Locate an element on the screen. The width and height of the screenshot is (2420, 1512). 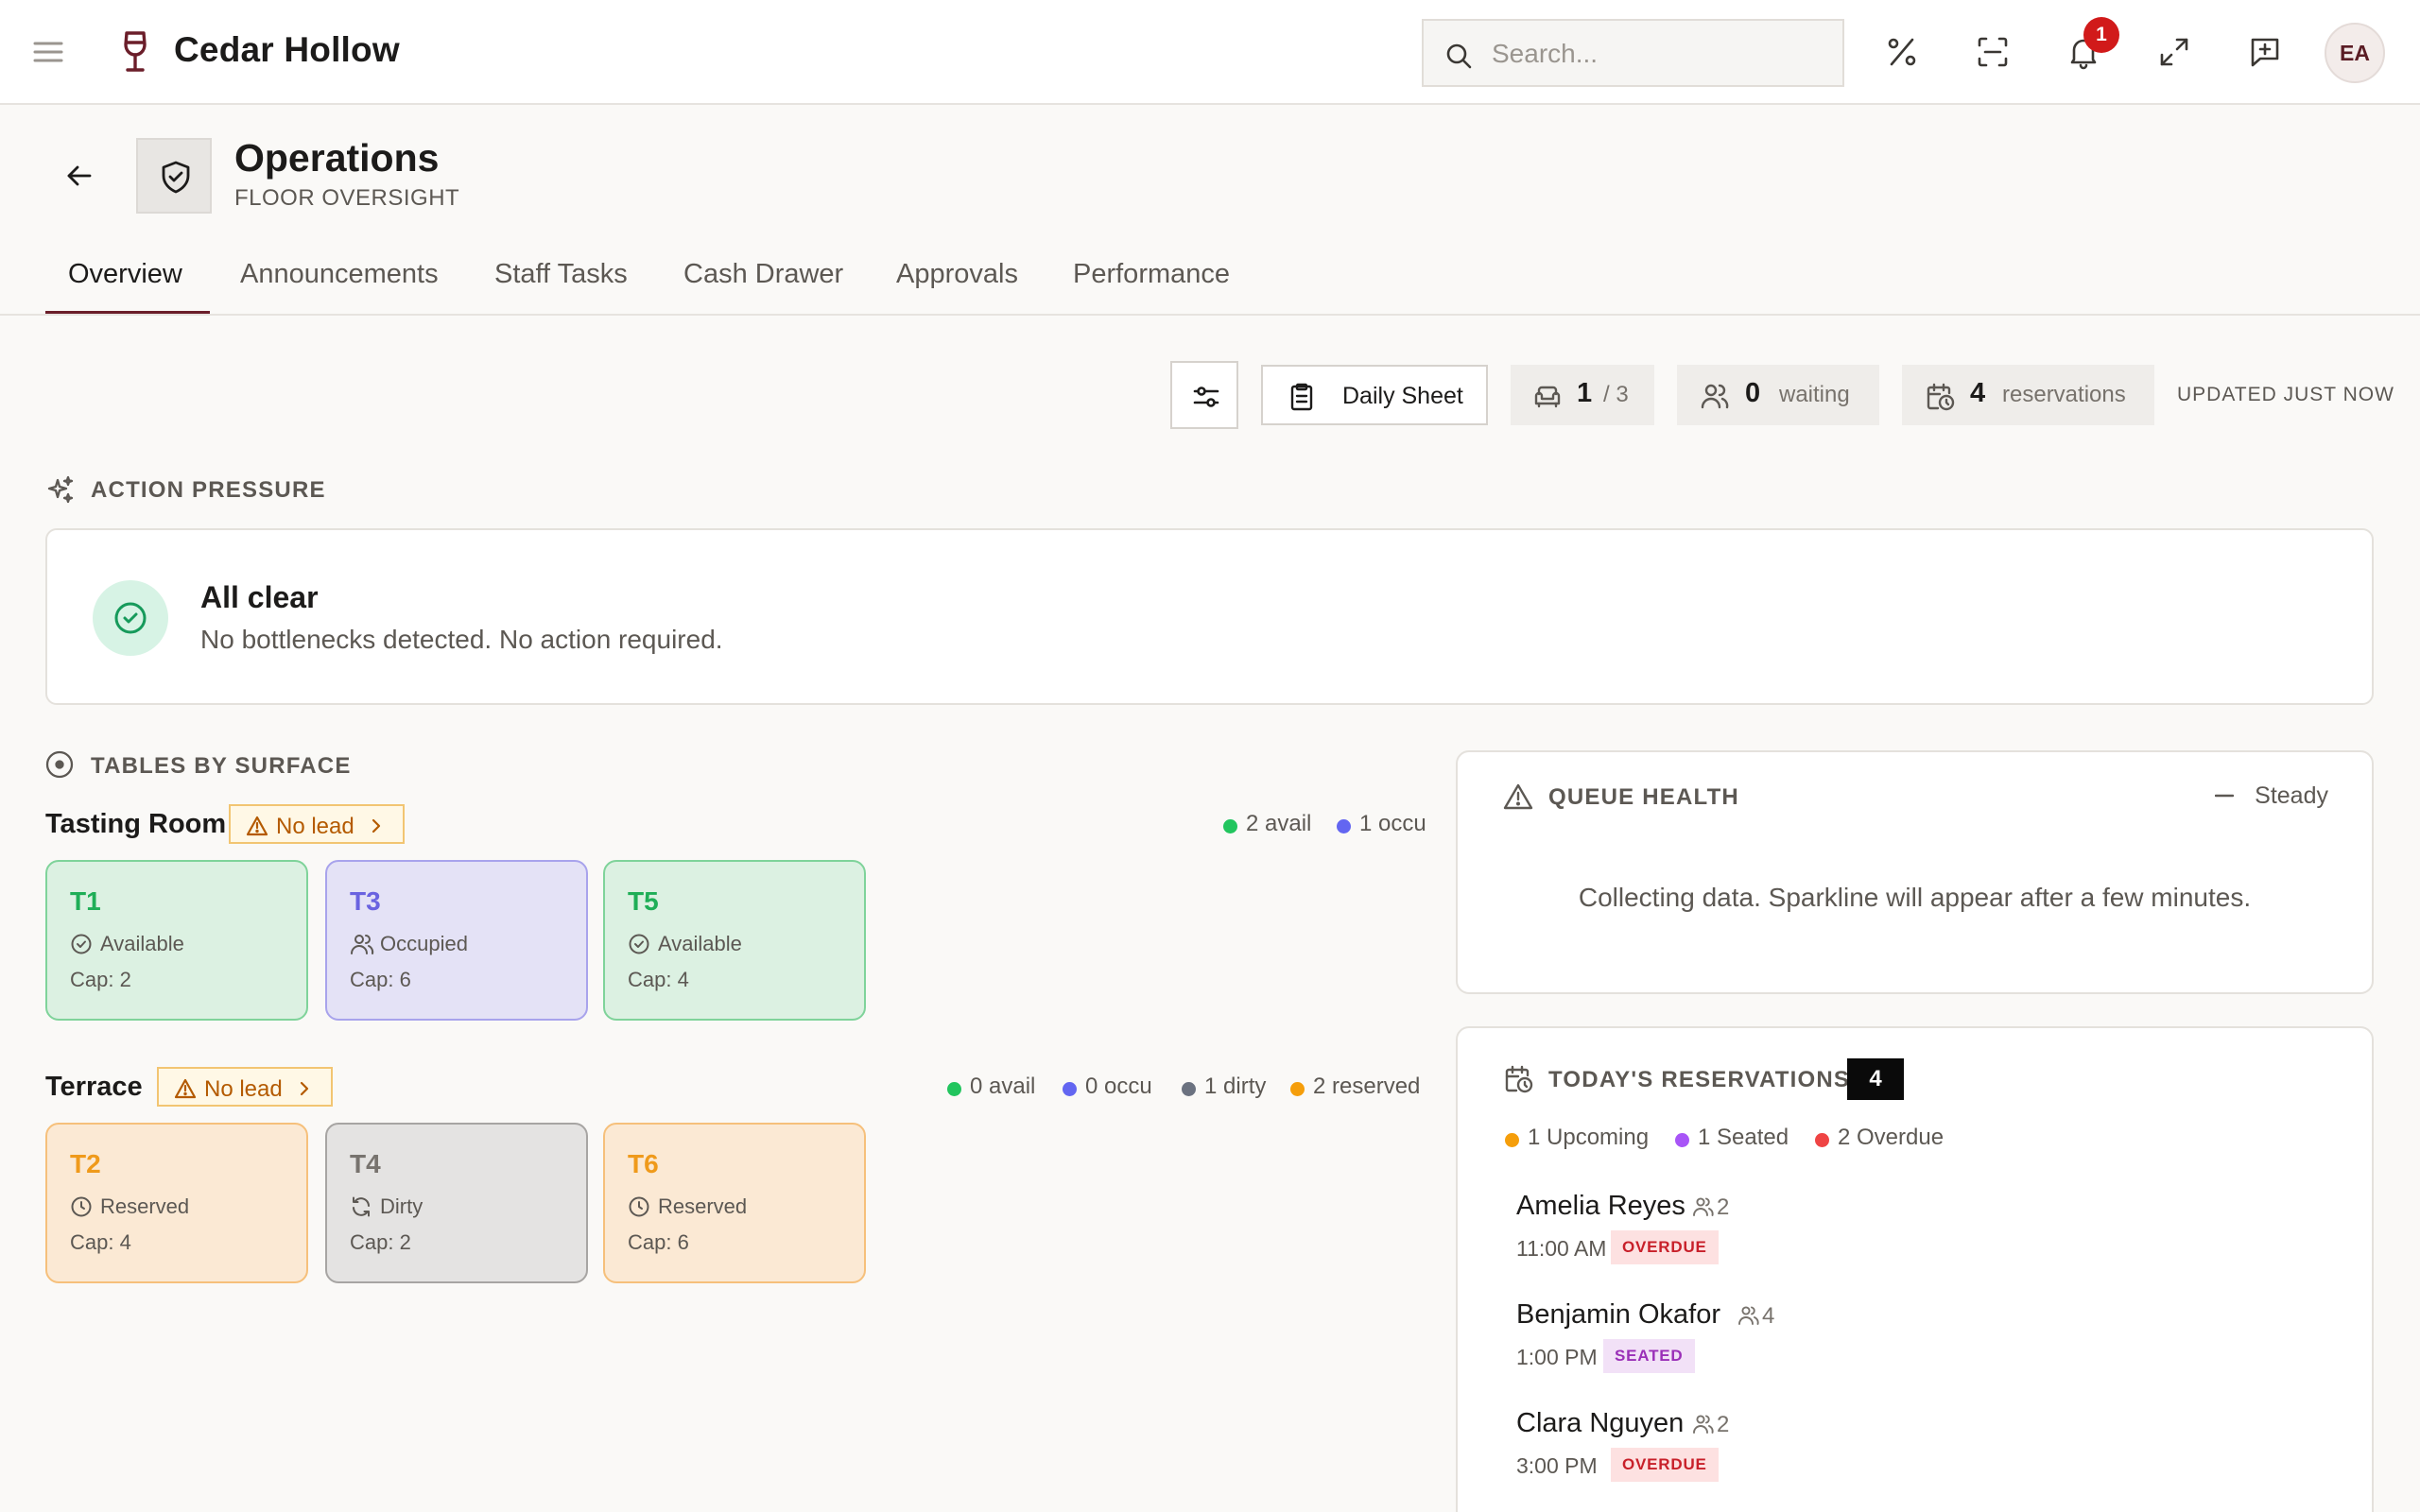
reservations-count-badge: 4 is located at coordinates (1875, 1079).